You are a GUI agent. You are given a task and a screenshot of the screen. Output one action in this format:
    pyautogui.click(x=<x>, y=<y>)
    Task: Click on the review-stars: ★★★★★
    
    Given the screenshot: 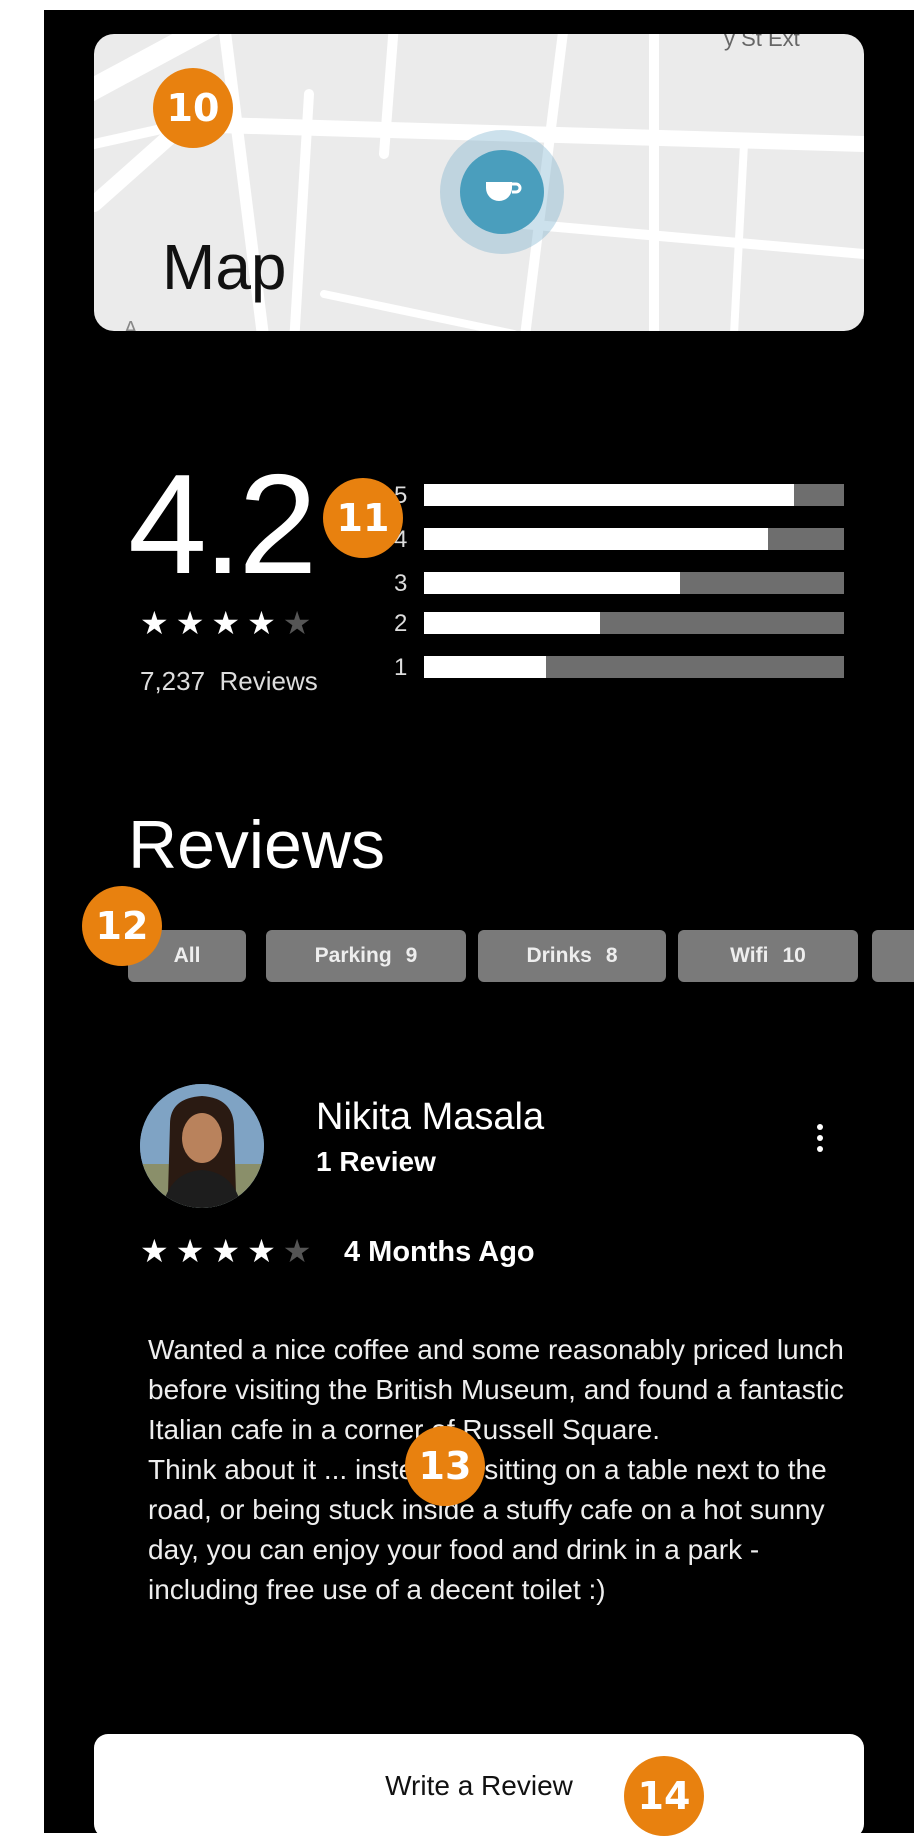 What is the action you would take?
    pyautogui.click(x=229, y=1251)
    